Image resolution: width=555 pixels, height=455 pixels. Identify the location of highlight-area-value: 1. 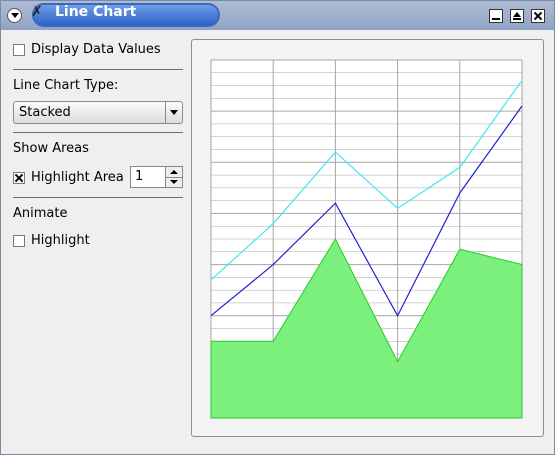
(139, 176).